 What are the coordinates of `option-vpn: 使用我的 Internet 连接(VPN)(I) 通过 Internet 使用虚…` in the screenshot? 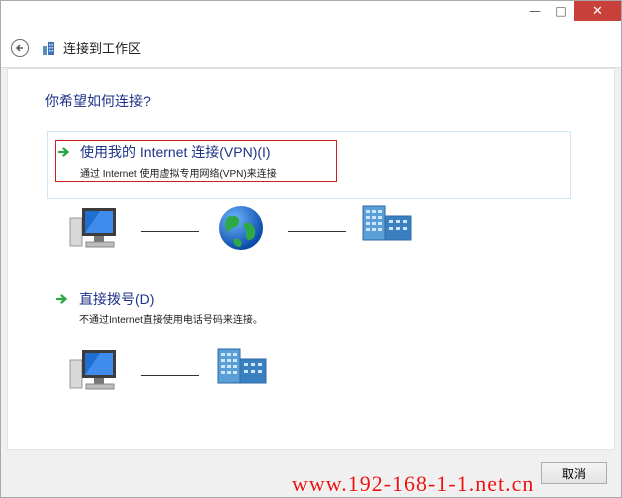 It's located at (309, 165).